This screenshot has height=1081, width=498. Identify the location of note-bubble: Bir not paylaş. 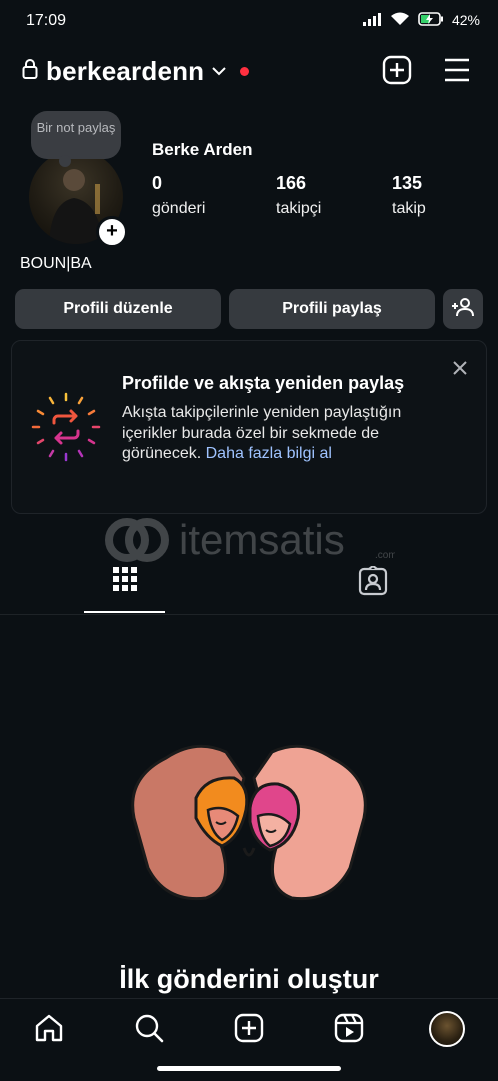
(76, 139).